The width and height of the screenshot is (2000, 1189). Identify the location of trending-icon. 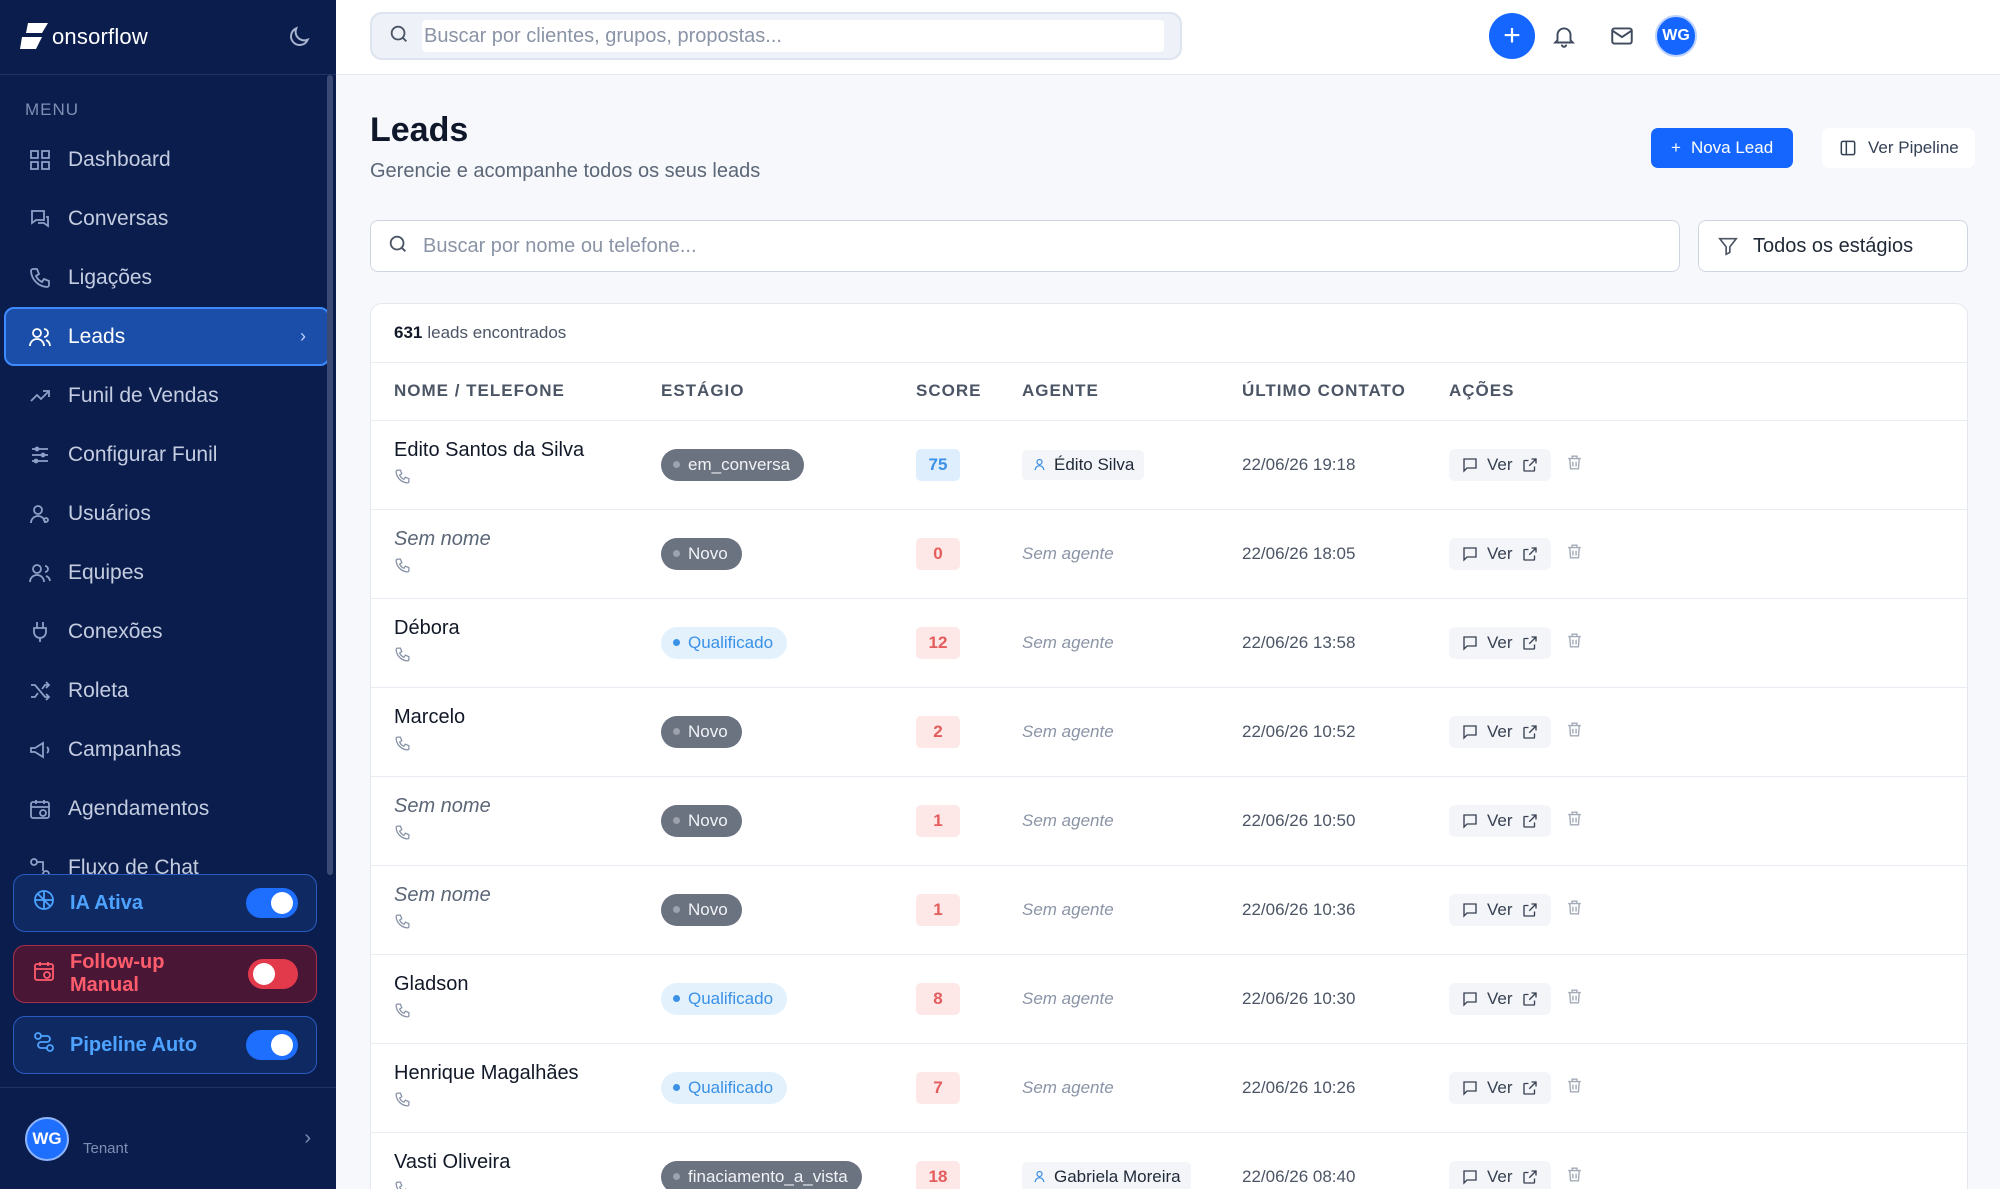
(40, 396).